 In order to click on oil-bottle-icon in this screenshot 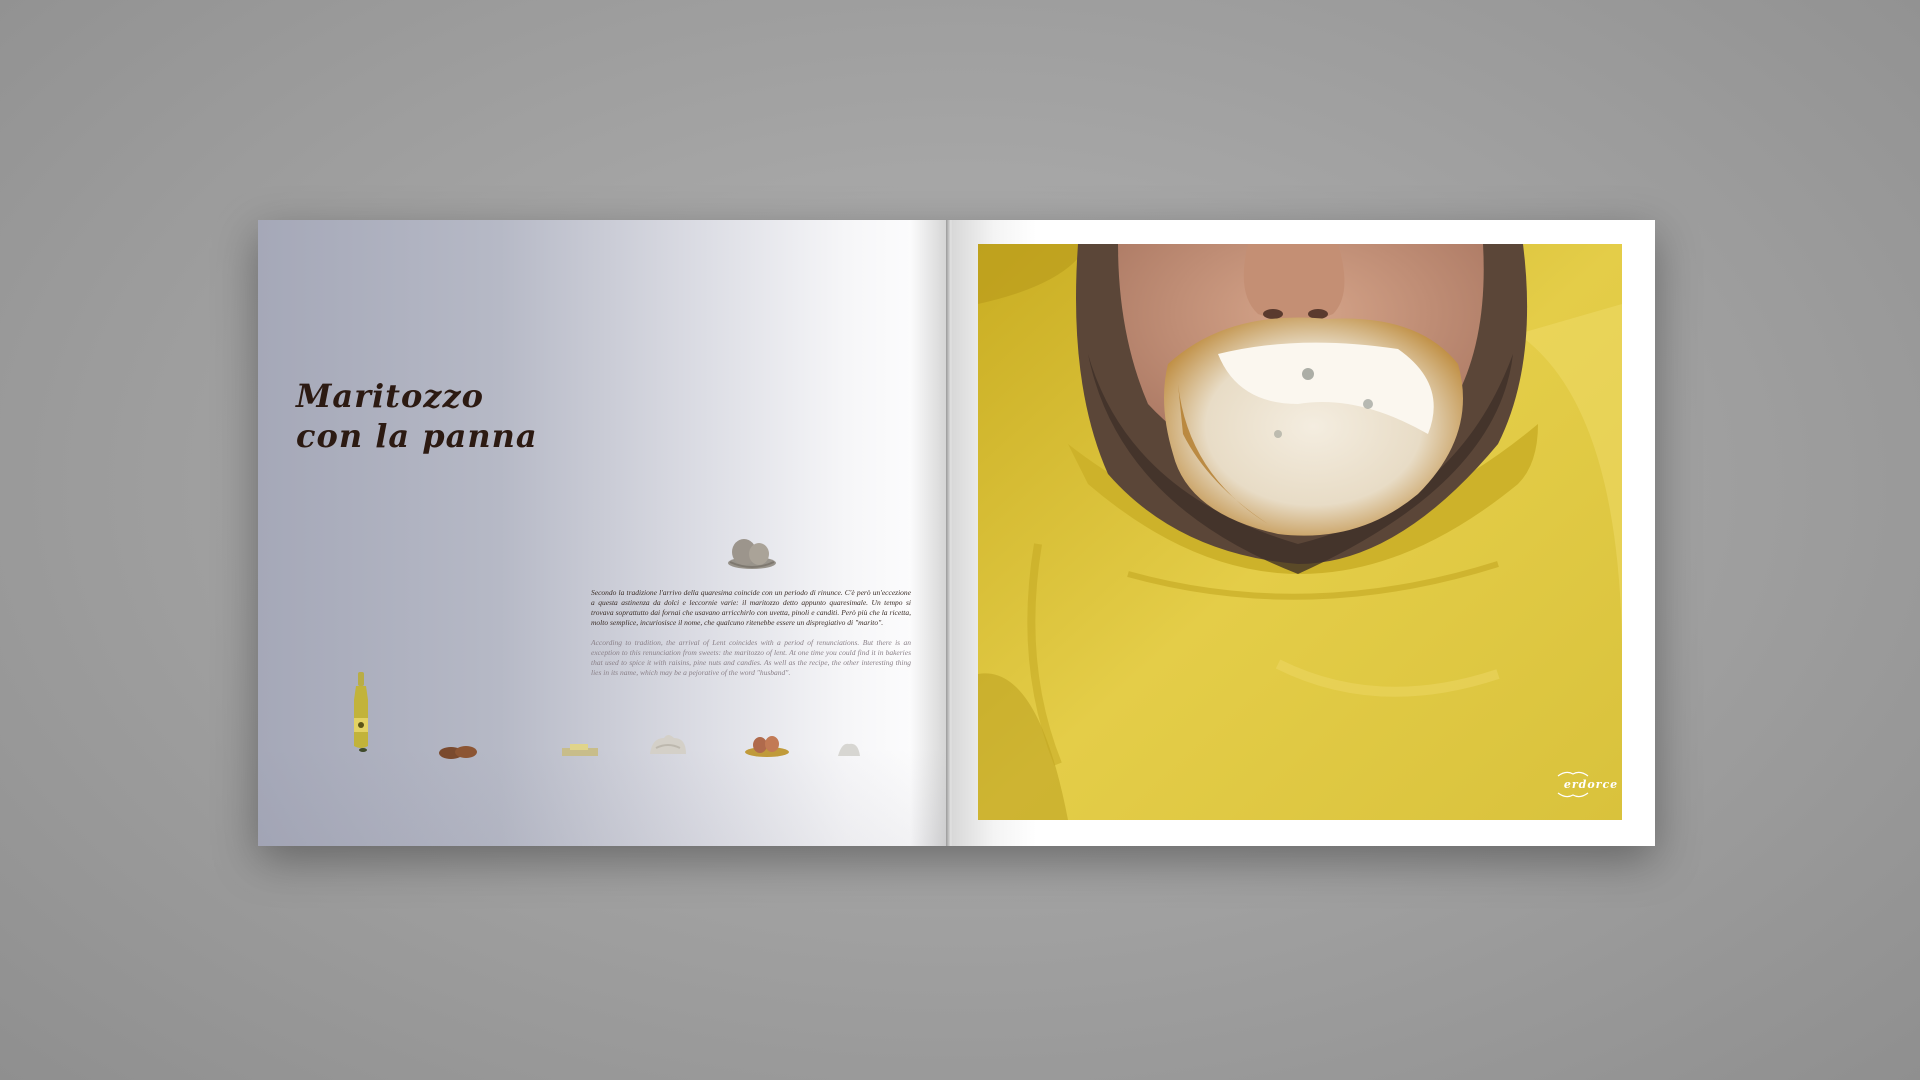, I will do `click(361, 712)`.